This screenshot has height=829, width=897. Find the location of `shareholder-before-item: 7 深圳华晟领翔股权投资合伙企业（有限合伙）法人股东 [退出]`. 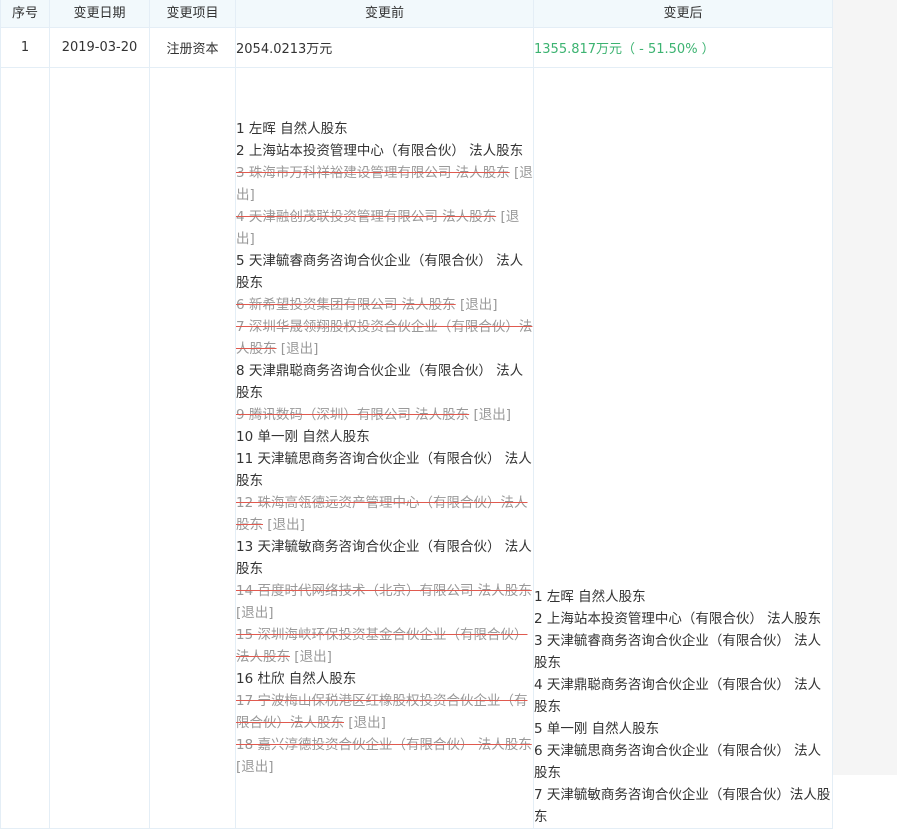

shareholder-before-item: 7 深圳华晟领翔股权投资合伙企业（有限合伙）法人股东 [退出] is located at coordinates (384, 338).